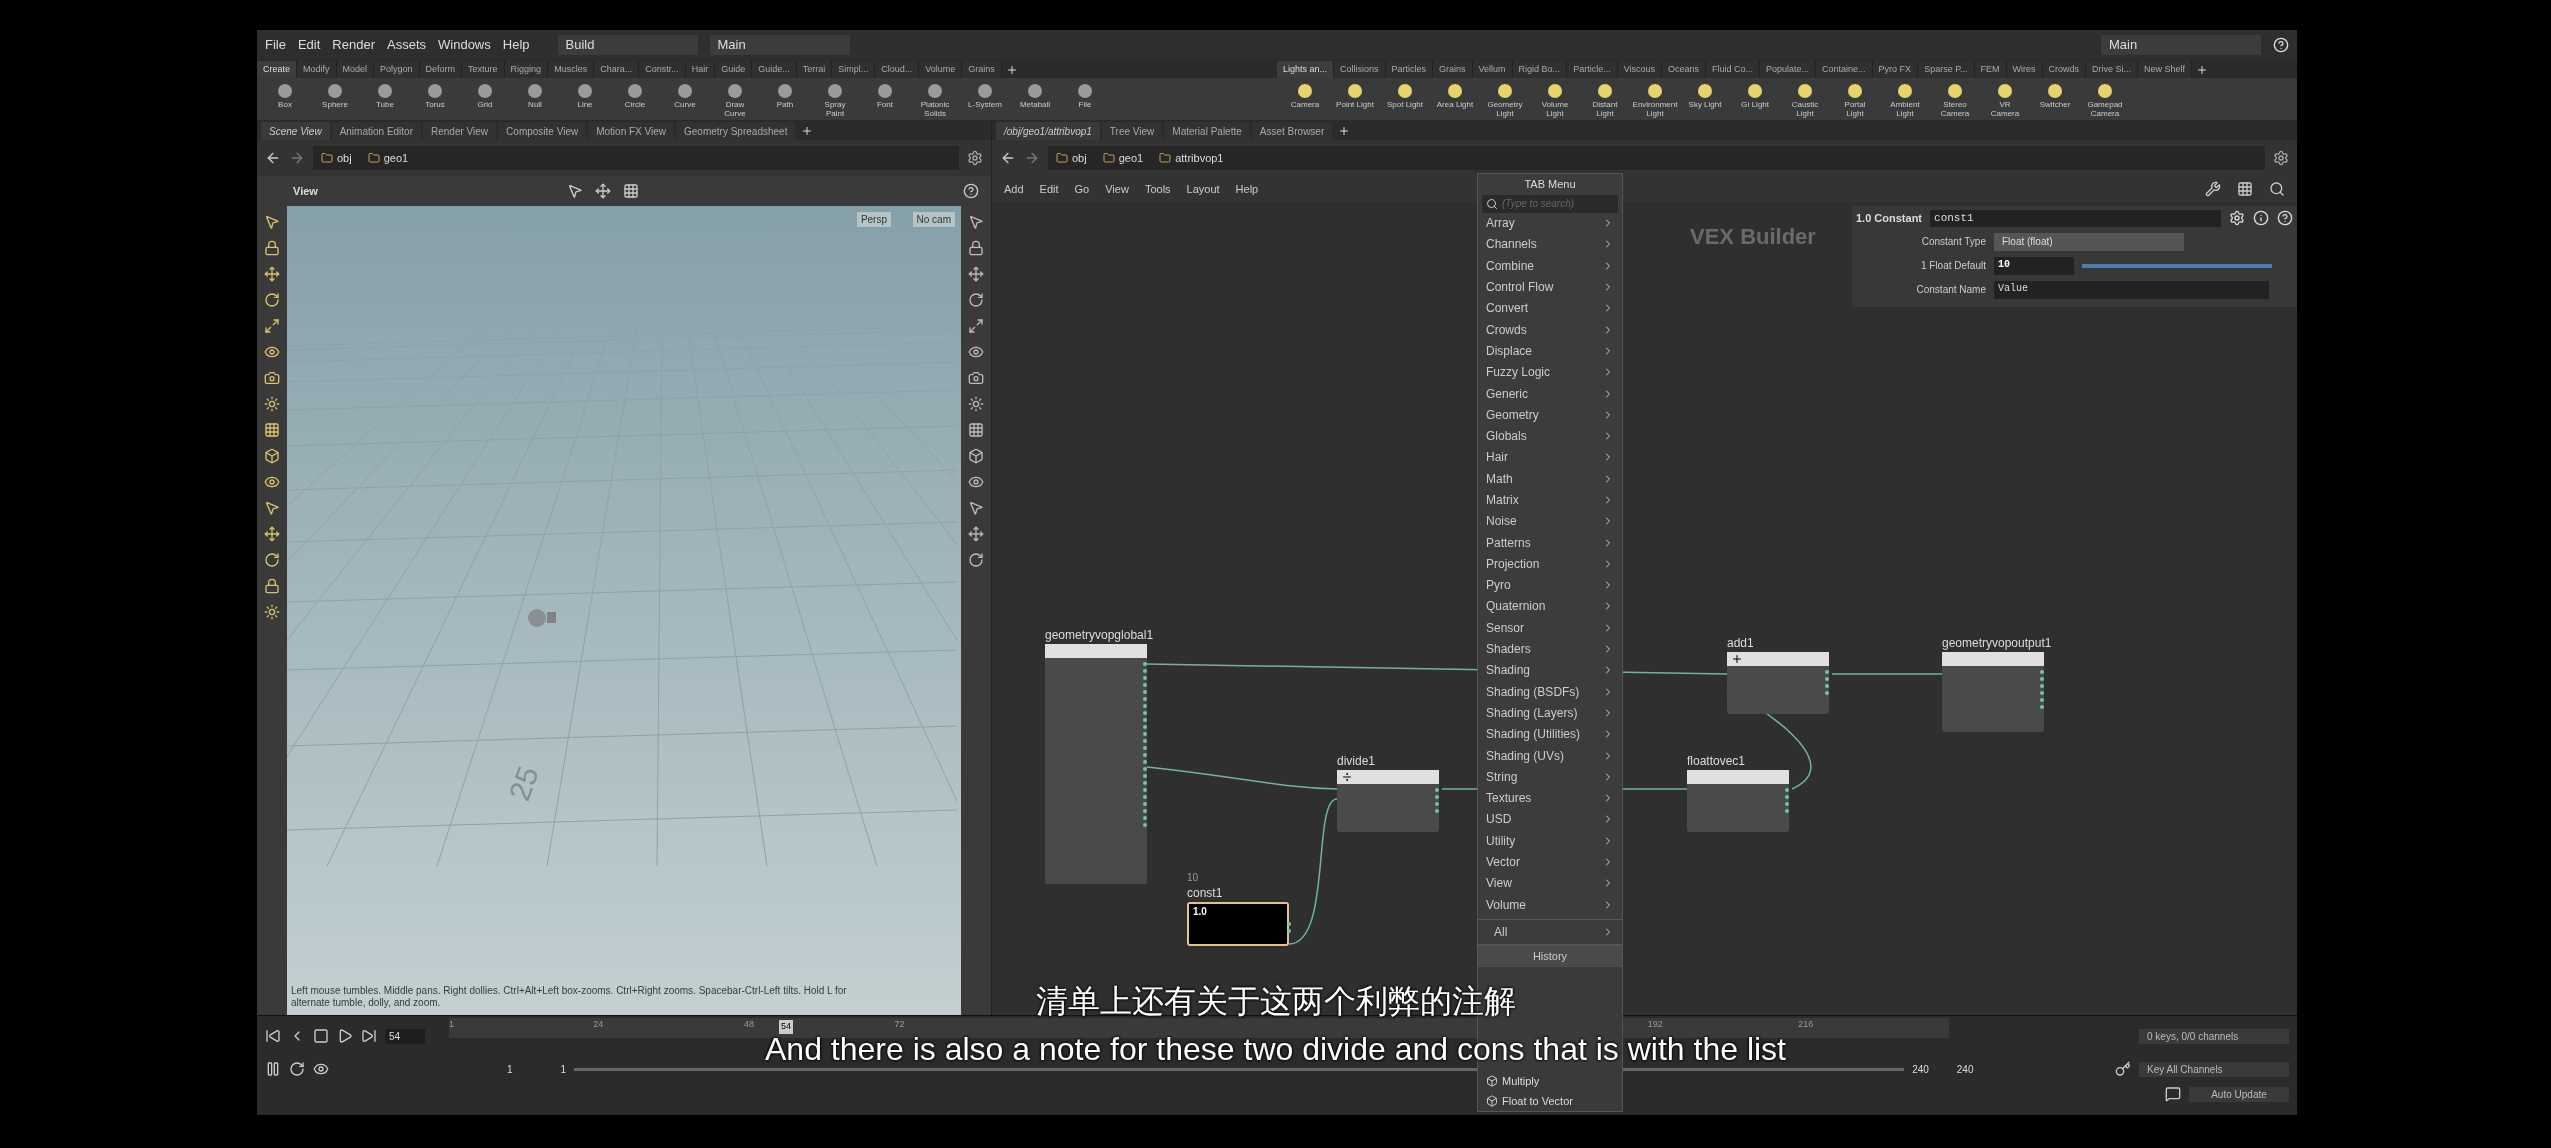 The height and width of the screenshot is (1148, 2551). I want to click on pane-tab: Scene View, so click(295, 131).